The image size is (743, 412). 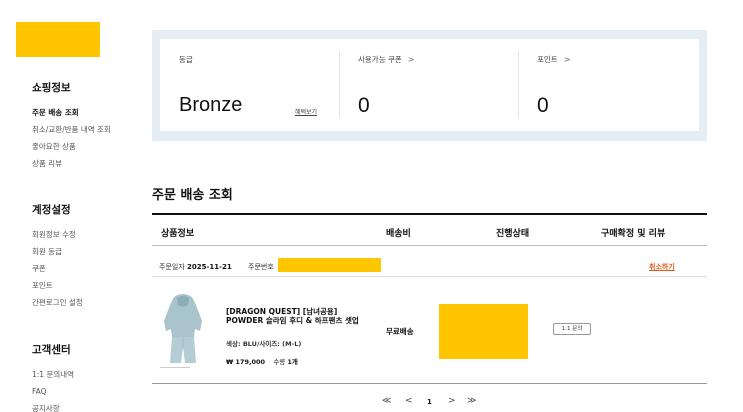 What do you see at coordinates (71, 112) in the screenshot?
I see `sidebar-item-order-tracking: 주문 배송 조회` at bounding box center [71, 112].